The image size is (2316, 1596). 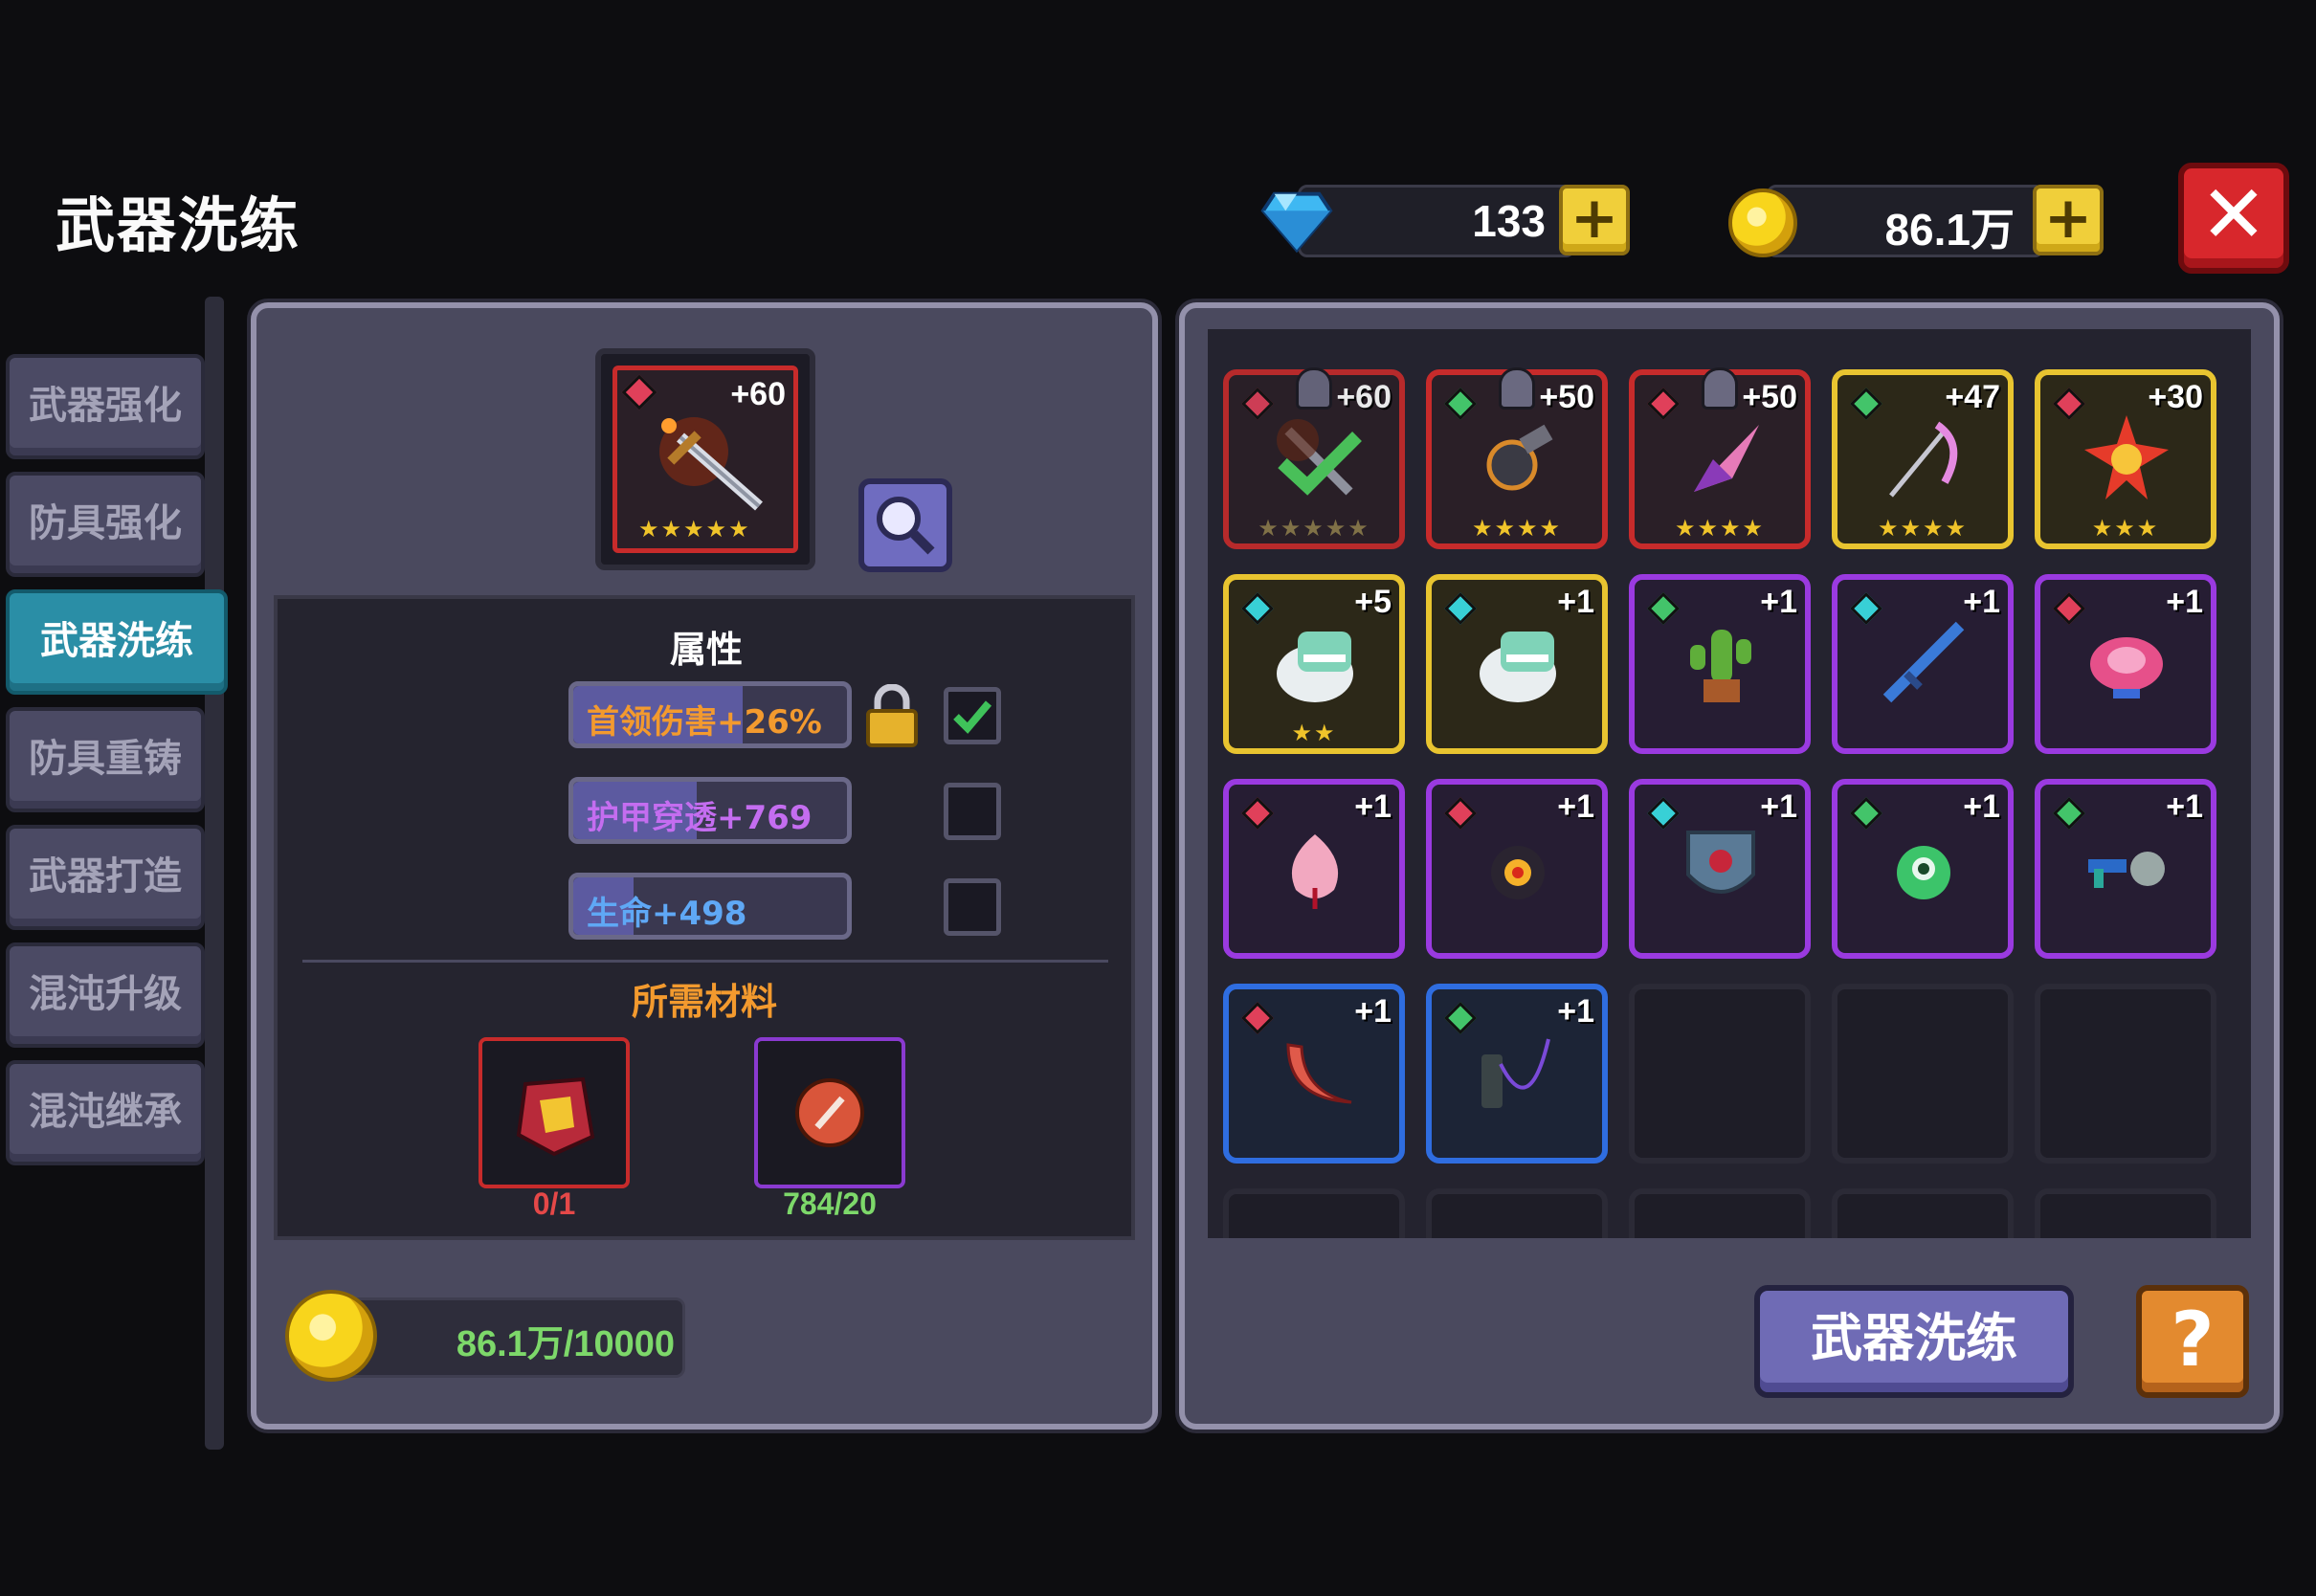 I want to click on inspect-button, so click(x=905, y=525).